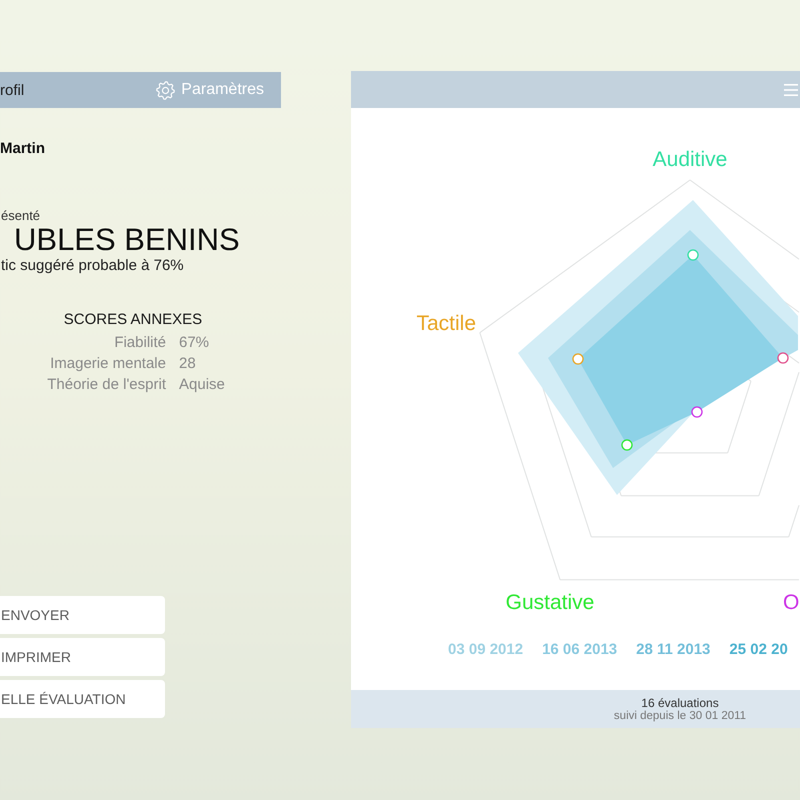 The height and width of the screenshot is (800, 800). What do you see at coordinates (550, 602) in the screenshot?
I see `axis-label: Gustative` at bounding box center [550, 602].